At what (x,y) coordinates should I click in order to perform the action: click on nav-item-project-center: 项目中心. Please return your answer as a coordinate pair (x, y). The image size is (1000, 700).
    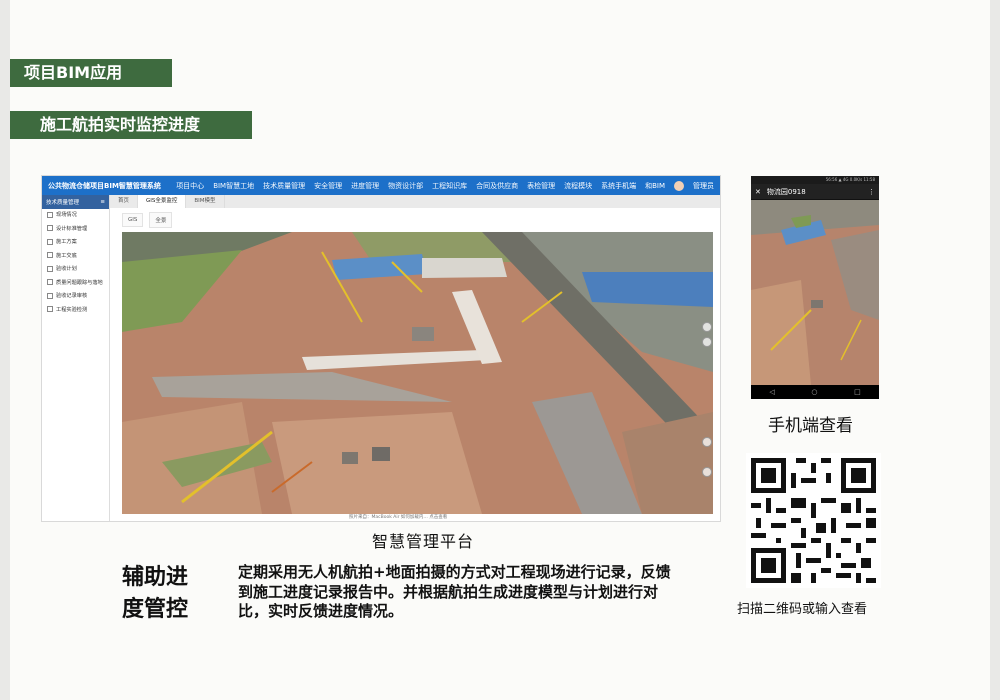
    Looking at the image, I should click on (190, 186).